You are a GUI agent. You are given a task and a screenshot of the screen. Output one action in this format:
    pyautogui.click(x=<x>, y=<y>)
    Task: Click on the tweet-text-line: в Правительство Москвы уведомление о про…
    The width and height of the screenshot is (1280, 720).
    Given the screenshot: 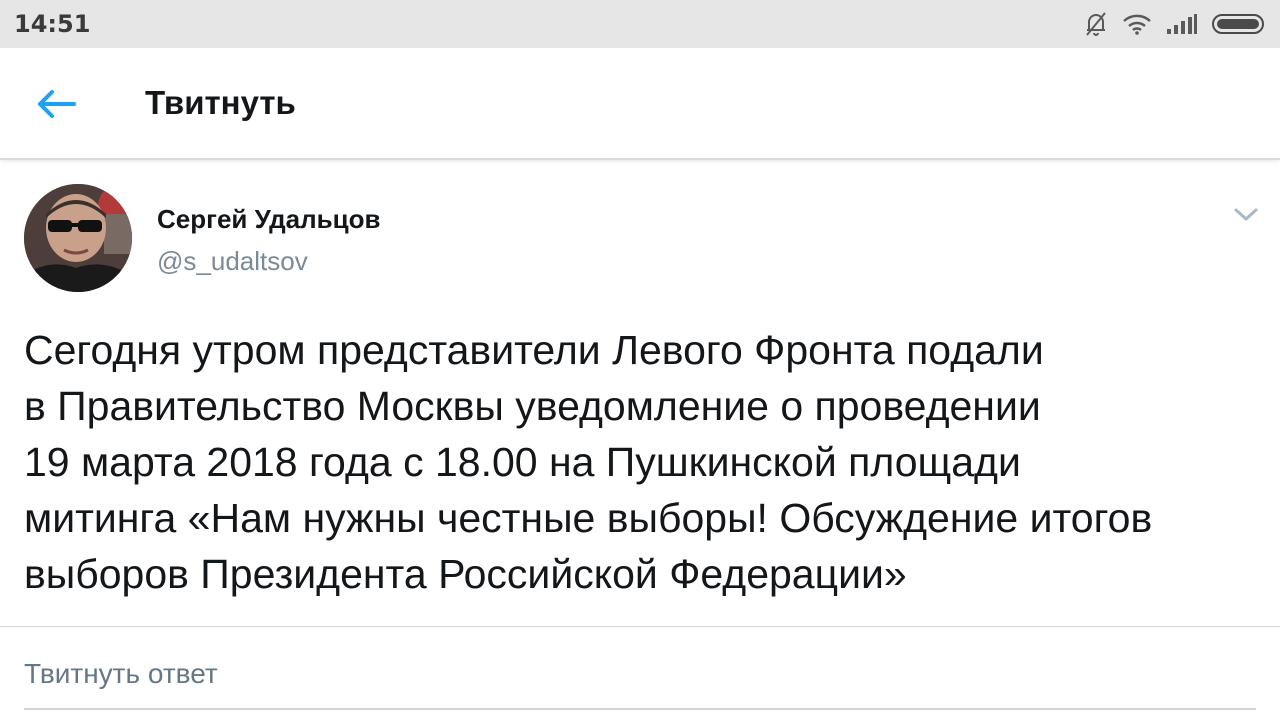 What is the action you would take?
    pyautogui.click(x=532, y=406)
    